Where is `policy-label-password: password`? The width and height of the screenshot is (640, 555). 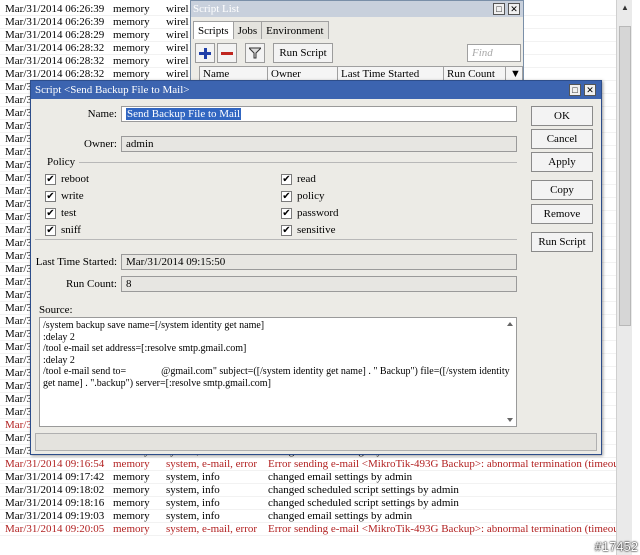 policy-label-password: password is located at coordinates (318, 213).